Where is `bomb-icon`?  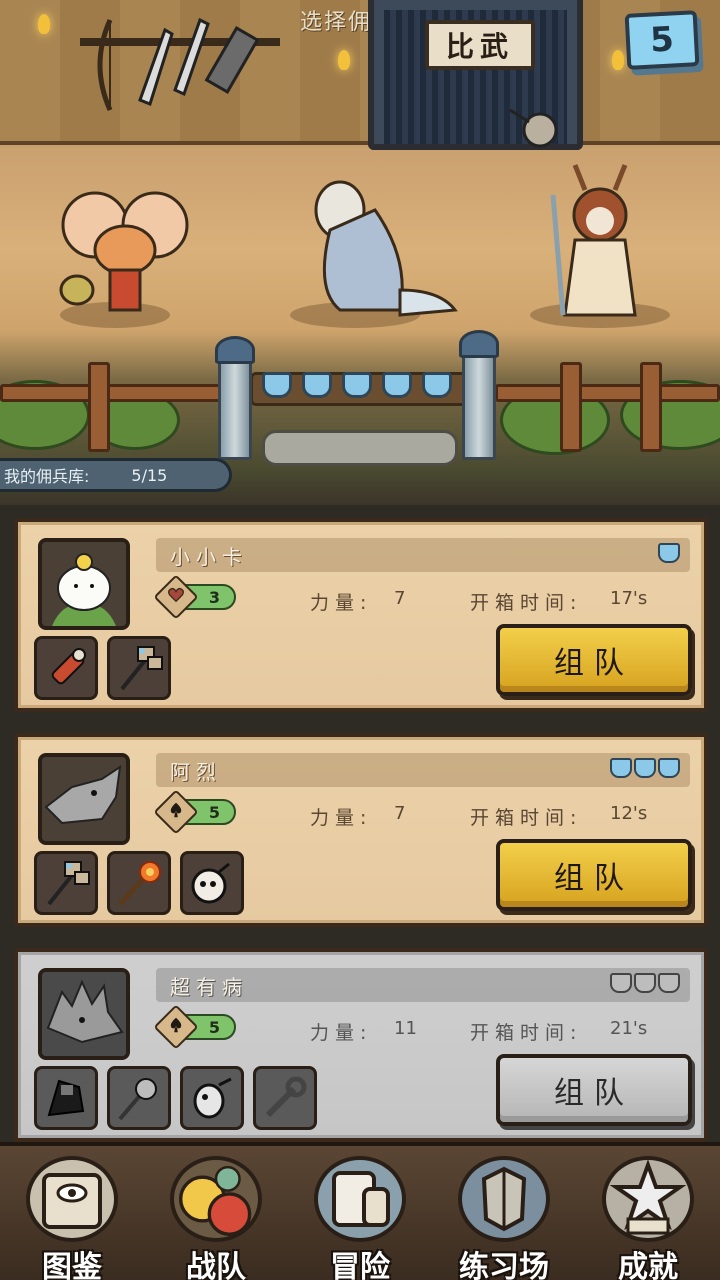
bomb-icon is located at coordinates (212, 883).